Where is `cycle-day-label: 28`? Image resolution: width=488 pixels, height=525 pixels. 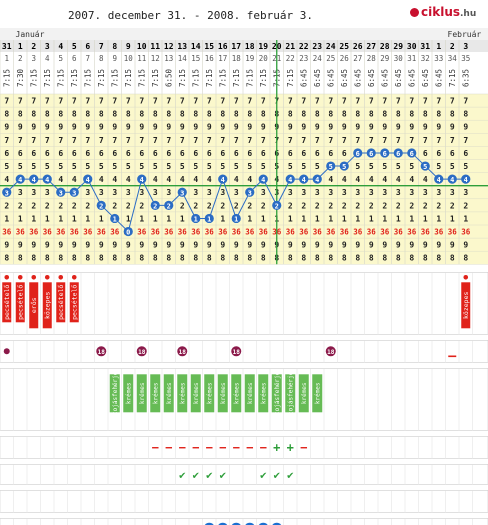 cycle-day-label: 28 is located at coordinates (372, 58).